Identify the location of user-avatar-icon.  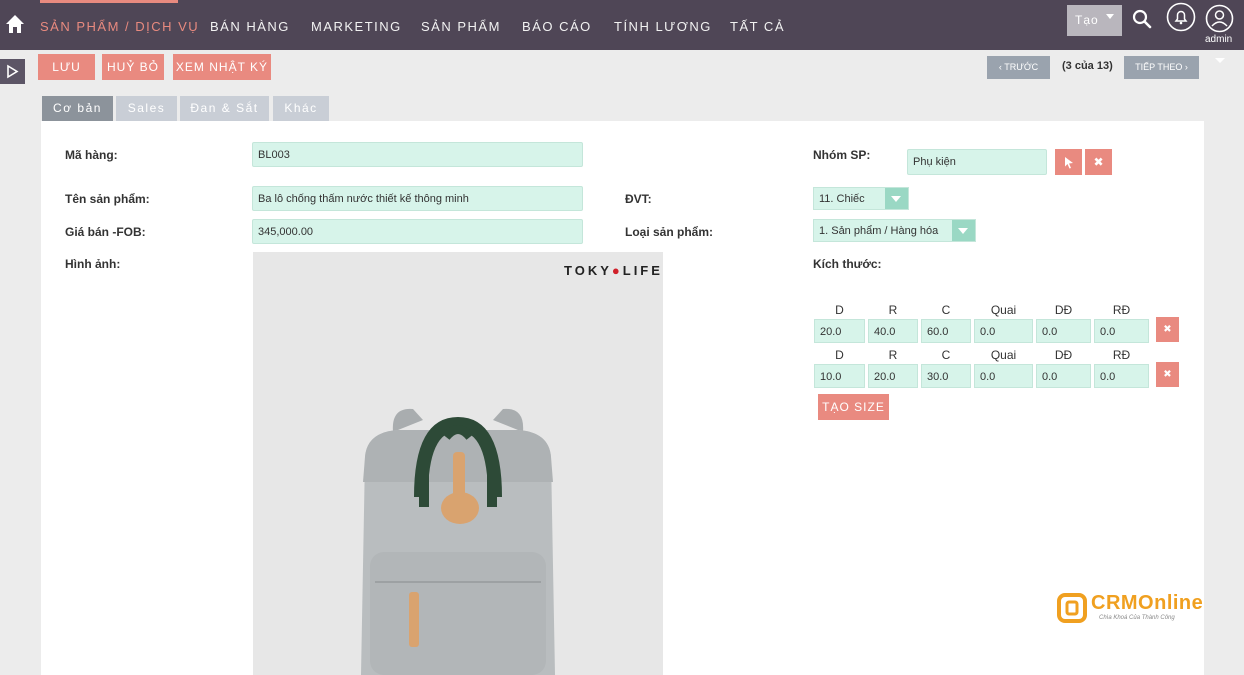
(1219, 18).